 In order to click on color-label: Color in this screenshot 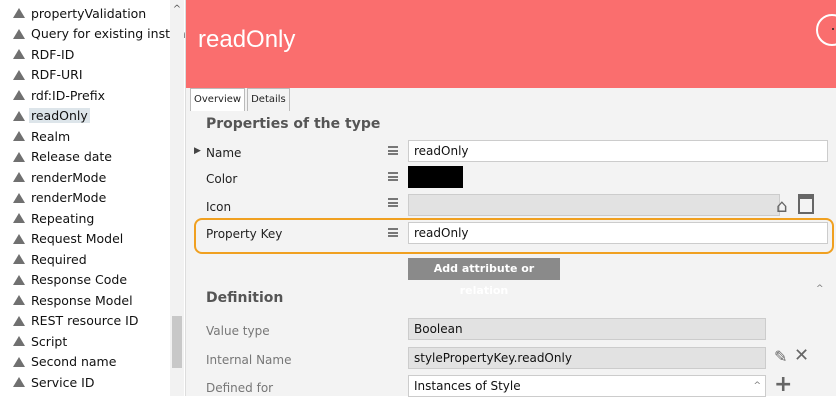, I will do `click(222, 179)`.